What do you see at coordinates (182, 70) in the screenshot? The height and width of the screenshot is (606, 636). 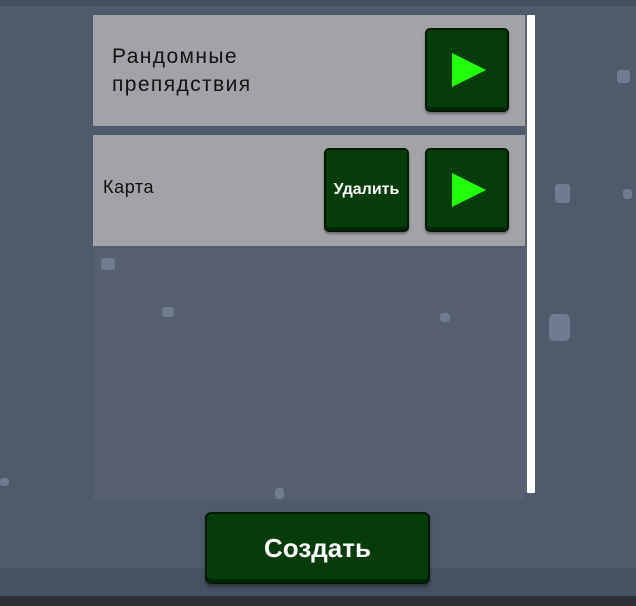 I see `level-title: Рандомные препядствия` at bounding box center [182, 70].